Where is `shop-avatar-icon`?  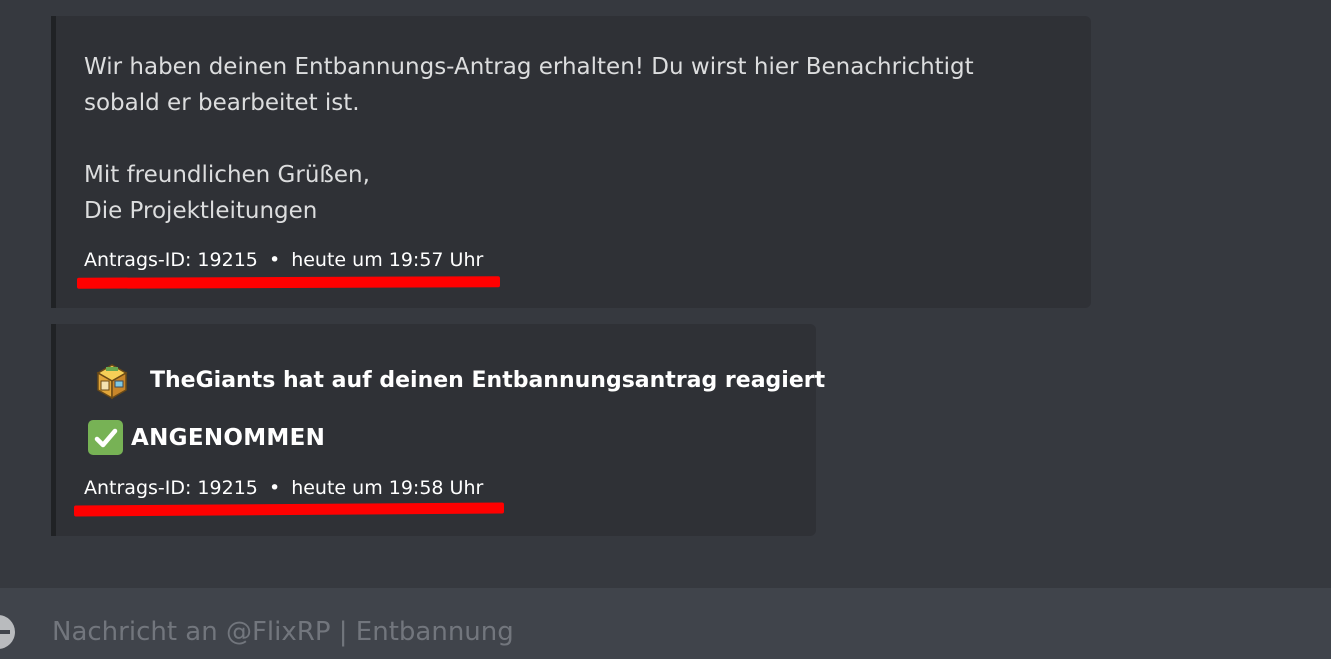
shop-avatar-icon is located at coordinates (112, 380).